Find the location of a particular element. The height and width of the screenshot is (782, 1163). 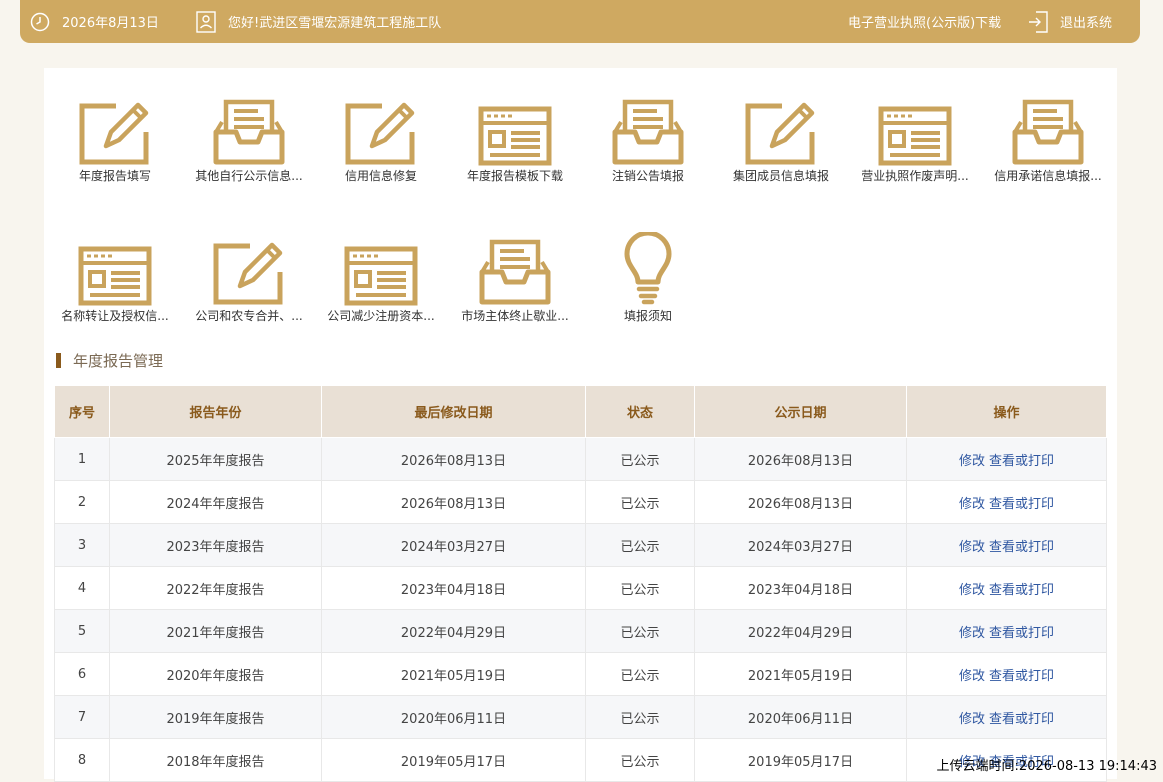

tile-label: 集团成员信息填报 is located at coordinates (780, 176).